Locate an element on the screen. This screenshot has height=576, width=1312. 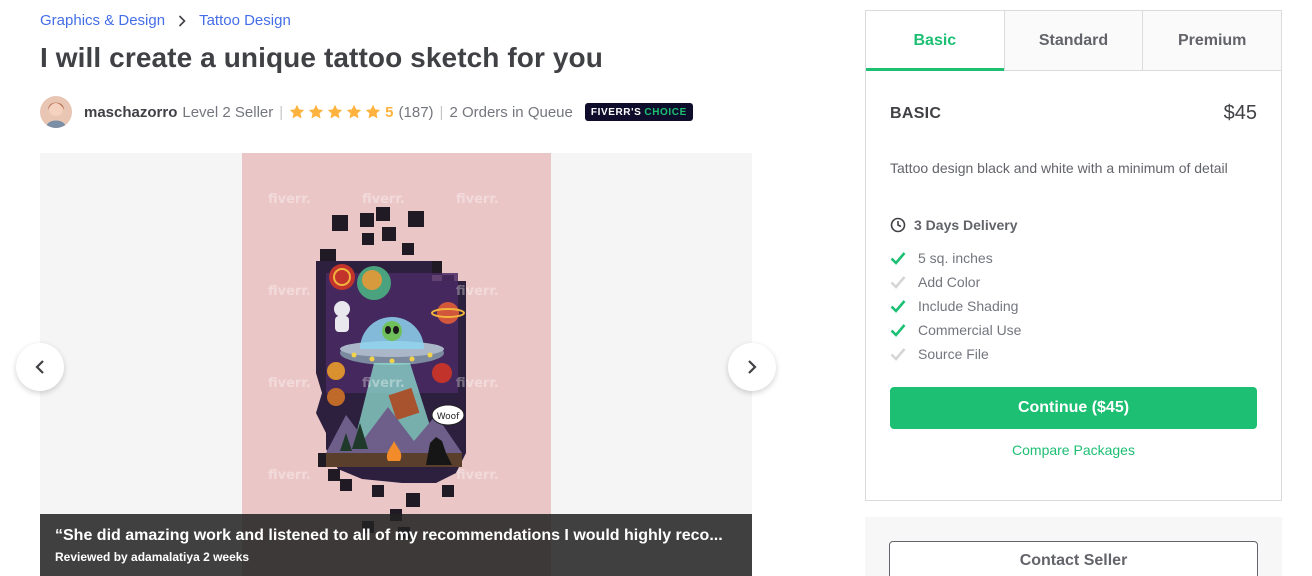
gallery-next-button is located at coordinates (752, 367).